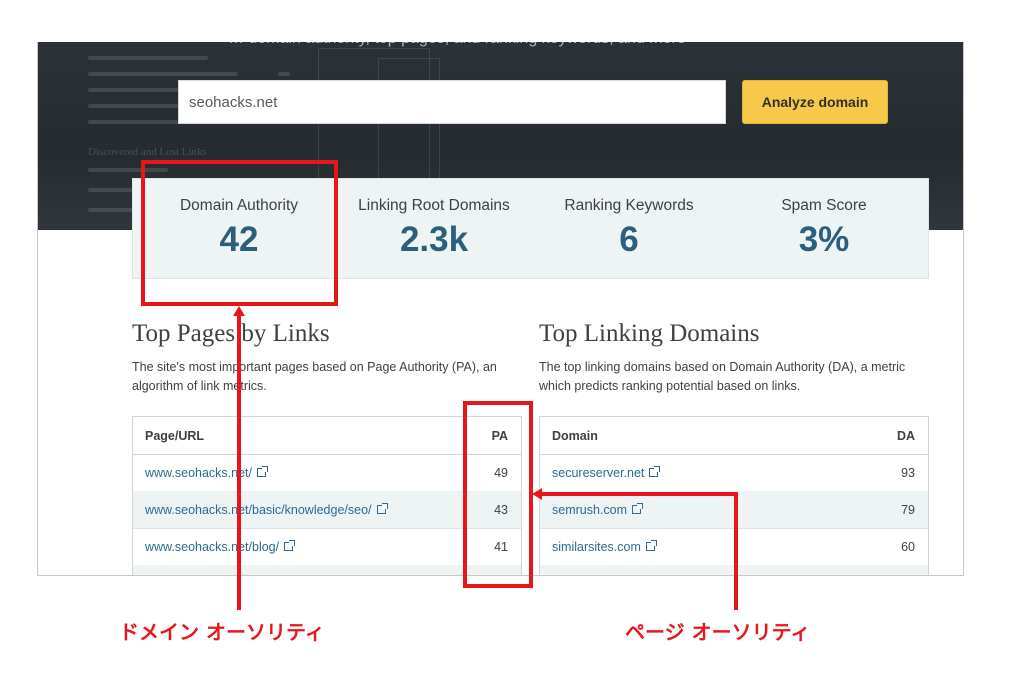 Image resolution: width=1014 pixels, height=680 pixels. What do you see at coordinates (174, 435) in the screenshot?
I see `column-header-page-url: Page/URL` at bounding box center [174, 435].